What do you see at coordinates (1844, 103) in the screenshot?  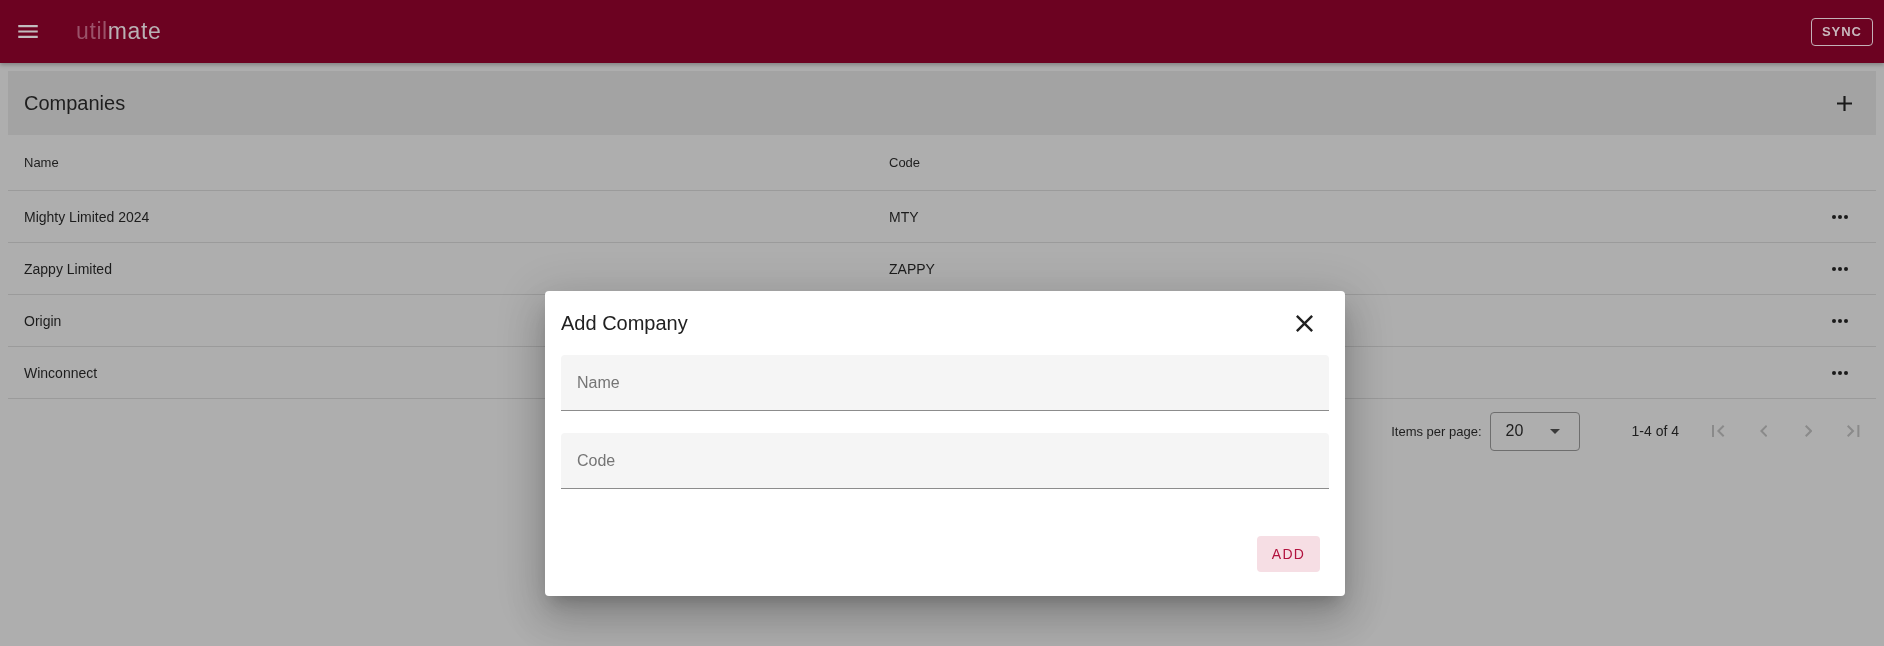 I see `add-icon` at bounding box center [1844, 103].